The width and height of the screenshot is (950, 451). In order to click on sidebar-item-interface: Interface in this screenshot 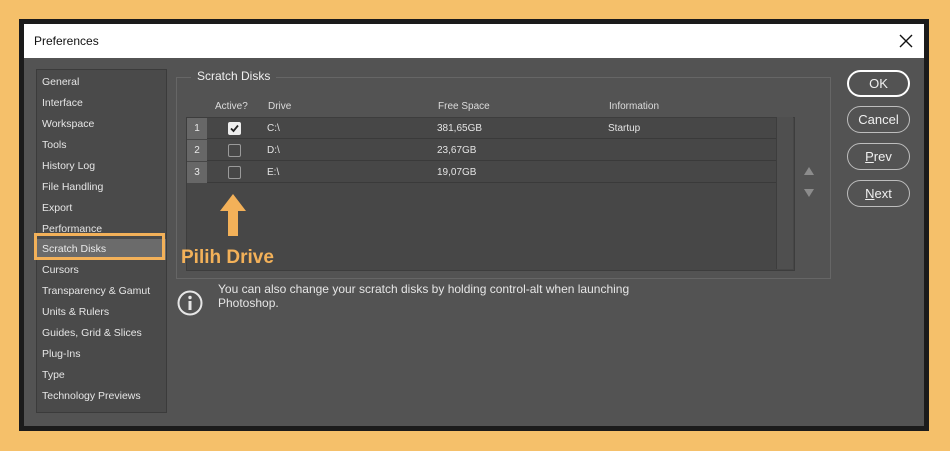, I will do `click(101, 103)`.